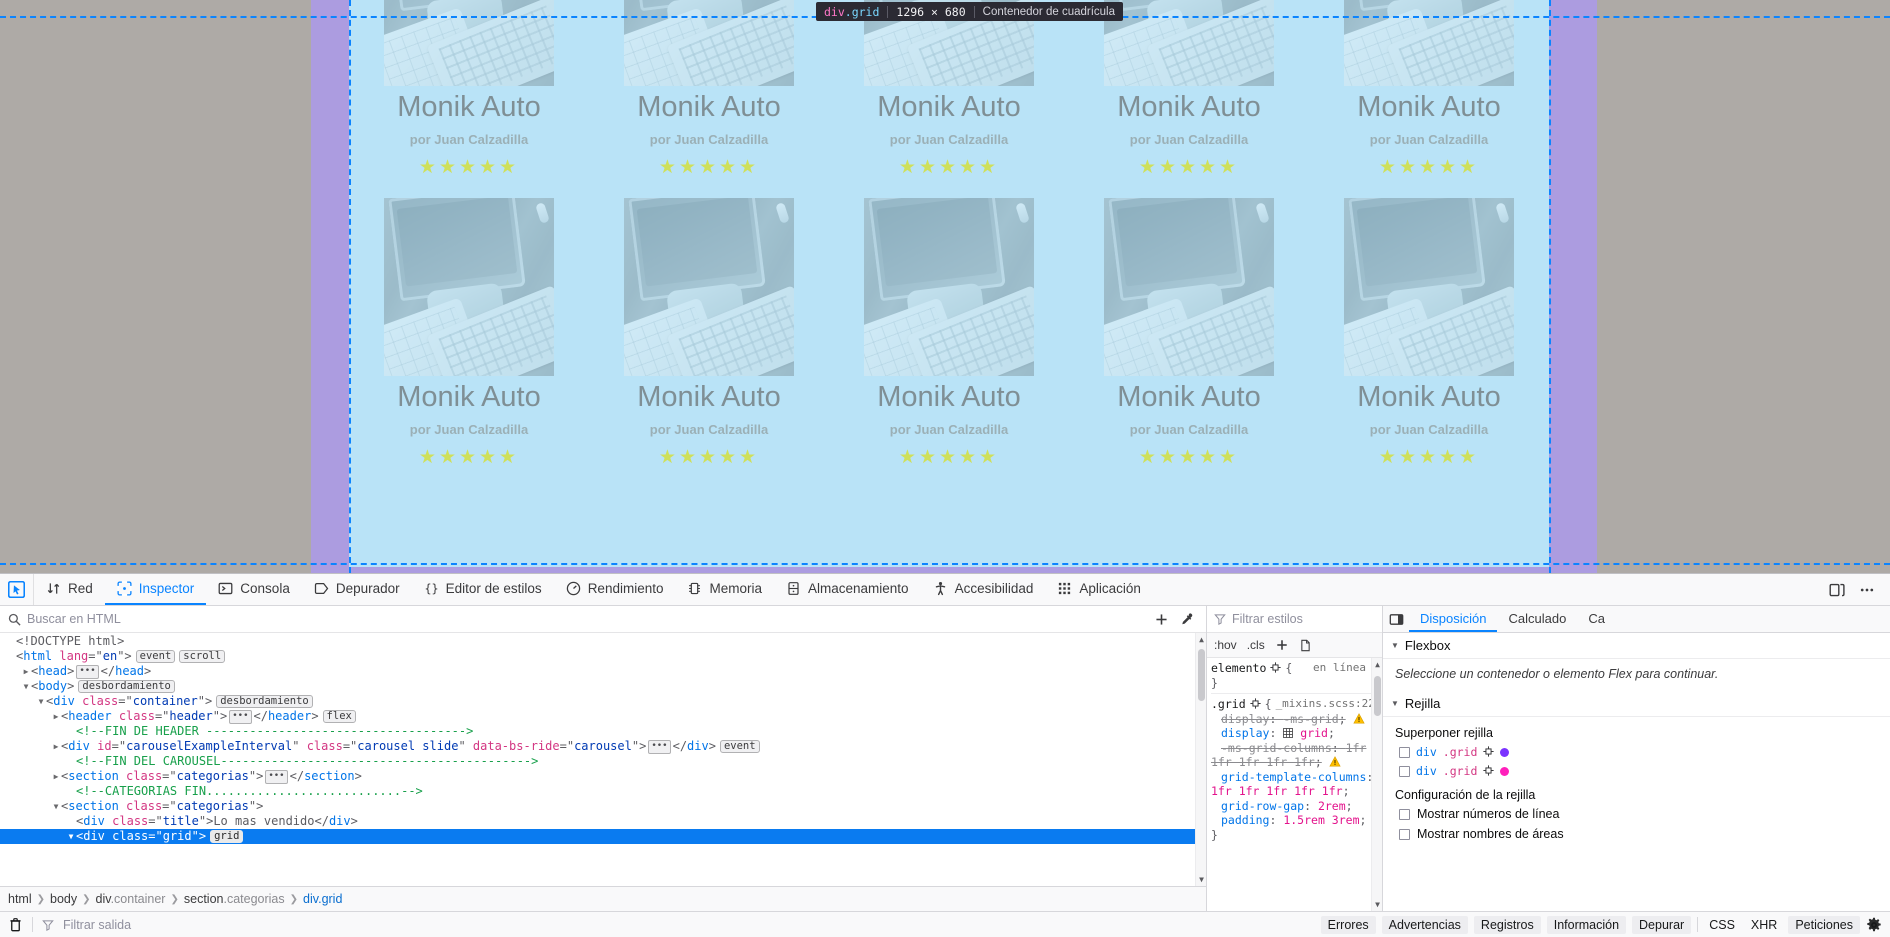 The height and width of the screenshot is (937, 1890). What do you see at coordinates (1329, 704) in the screenshot?
I see `css-rule-source: _mixins.scss:22` at bounding box center [1329, 704].